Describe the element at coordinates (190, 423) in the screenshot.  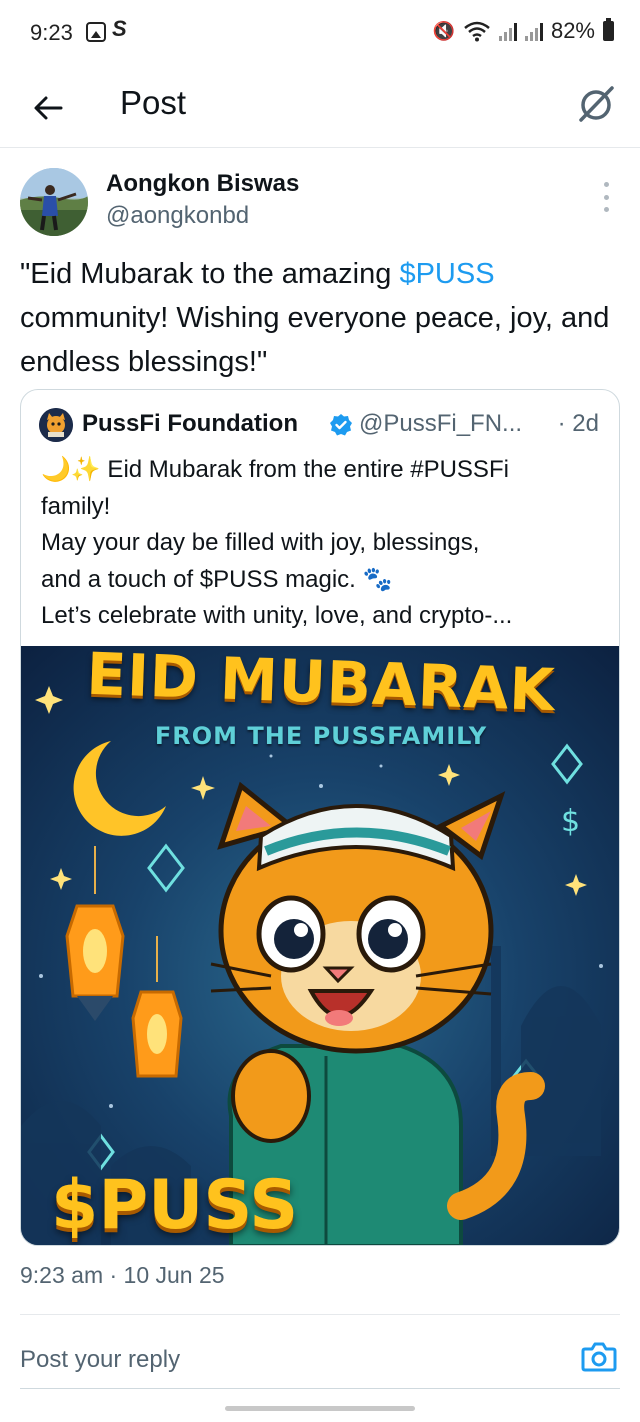
I see `quote-author-name: PussFi Foundation` at that location.